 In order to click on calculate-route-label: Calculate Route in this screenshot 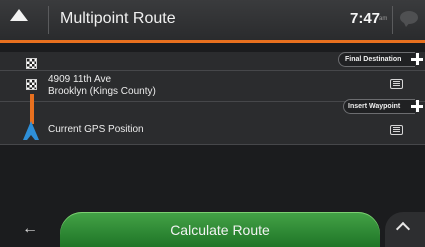, I will do `click(220, 230)`.